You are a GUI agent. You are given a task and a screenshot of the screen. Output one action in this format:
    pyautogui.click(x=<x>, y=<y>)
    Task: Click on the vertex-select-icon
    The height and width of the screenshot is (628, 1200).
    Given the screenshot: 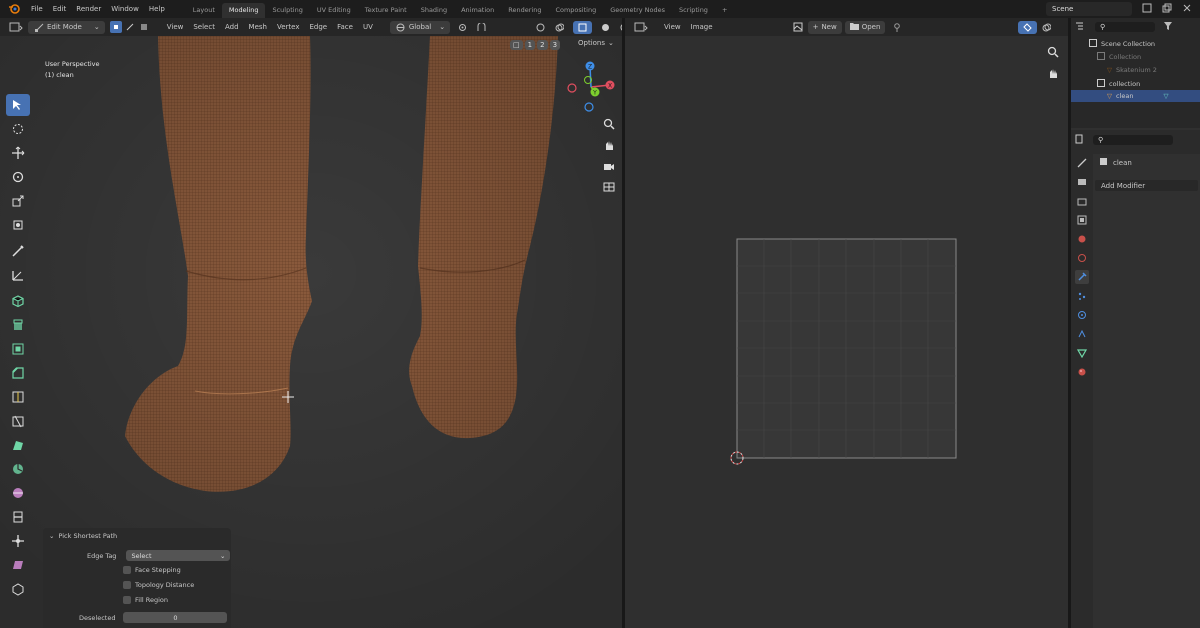 What is the action you would take?
    pyautogui.click(x=115, y=27)
    